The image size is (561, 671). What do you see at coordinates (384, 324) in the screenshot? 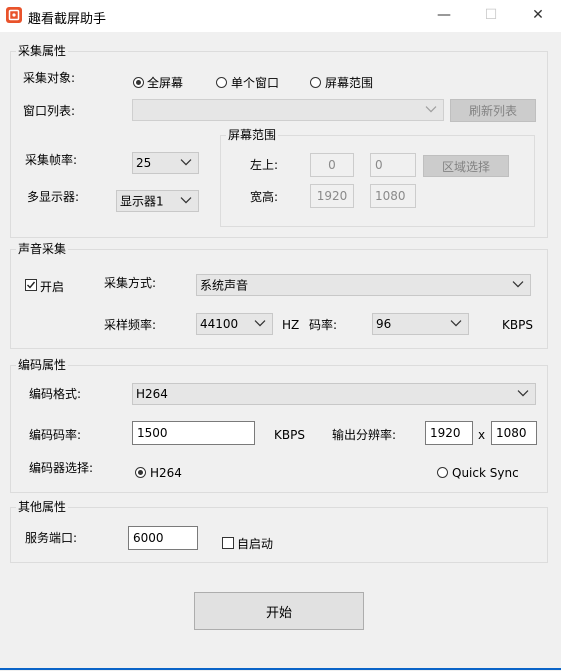
I see `audio-bitrate-value: 96` at bounding box center [384, 324].